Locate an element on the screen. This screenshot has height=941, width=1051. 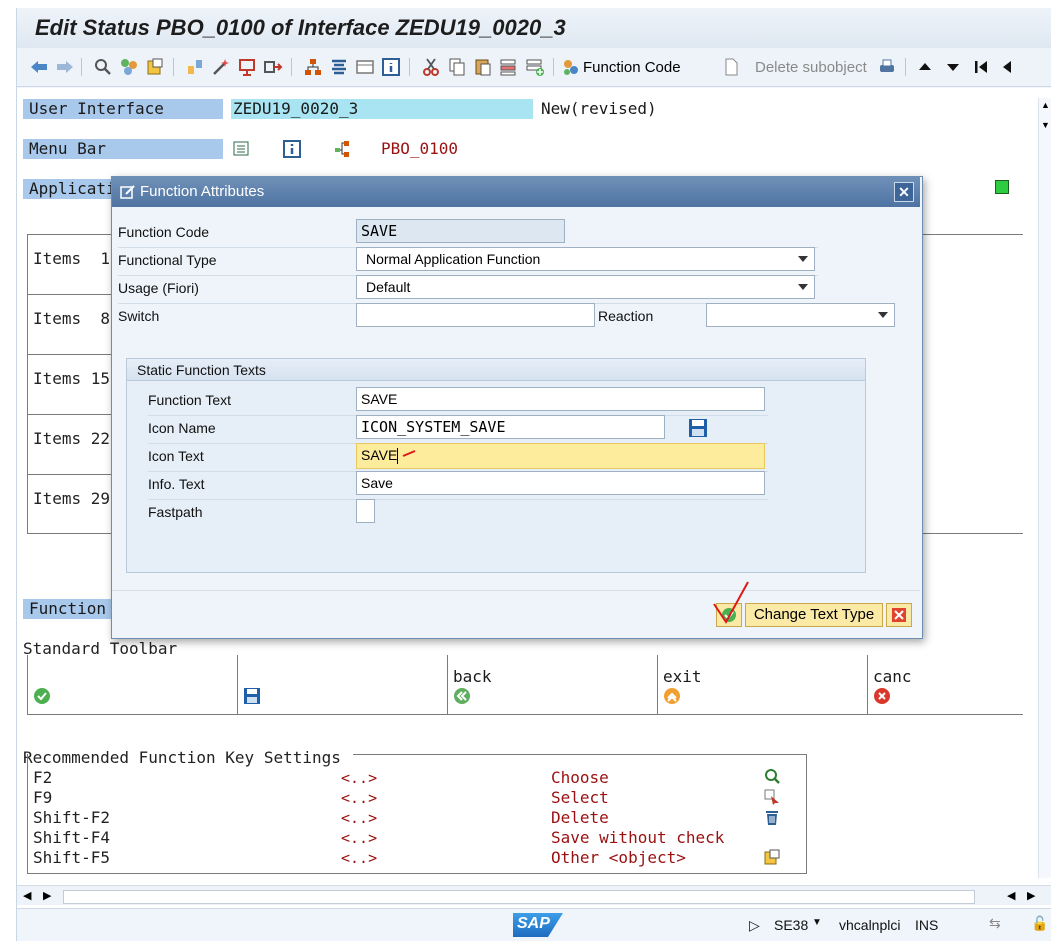
input-mode: INS is located at coordinates (926, 925).